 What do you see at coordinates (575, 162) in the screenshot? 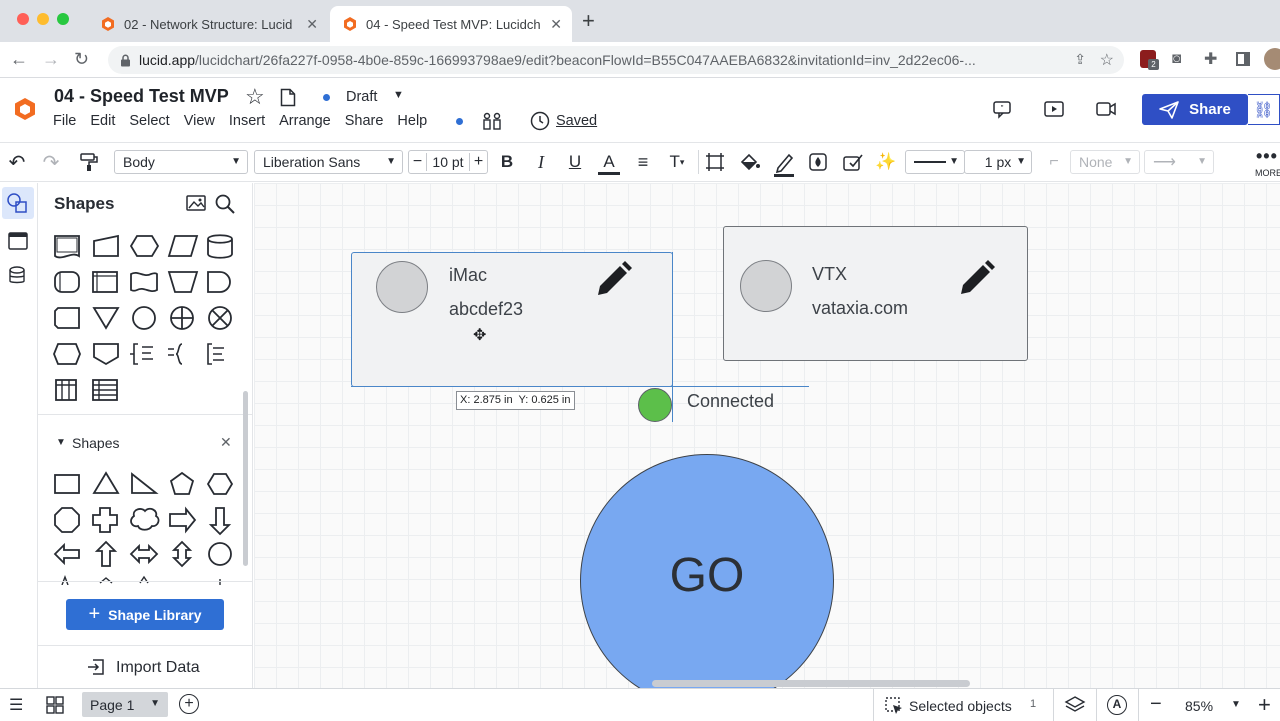
I see `underline-icon: U` at bounding box center [575, 162].